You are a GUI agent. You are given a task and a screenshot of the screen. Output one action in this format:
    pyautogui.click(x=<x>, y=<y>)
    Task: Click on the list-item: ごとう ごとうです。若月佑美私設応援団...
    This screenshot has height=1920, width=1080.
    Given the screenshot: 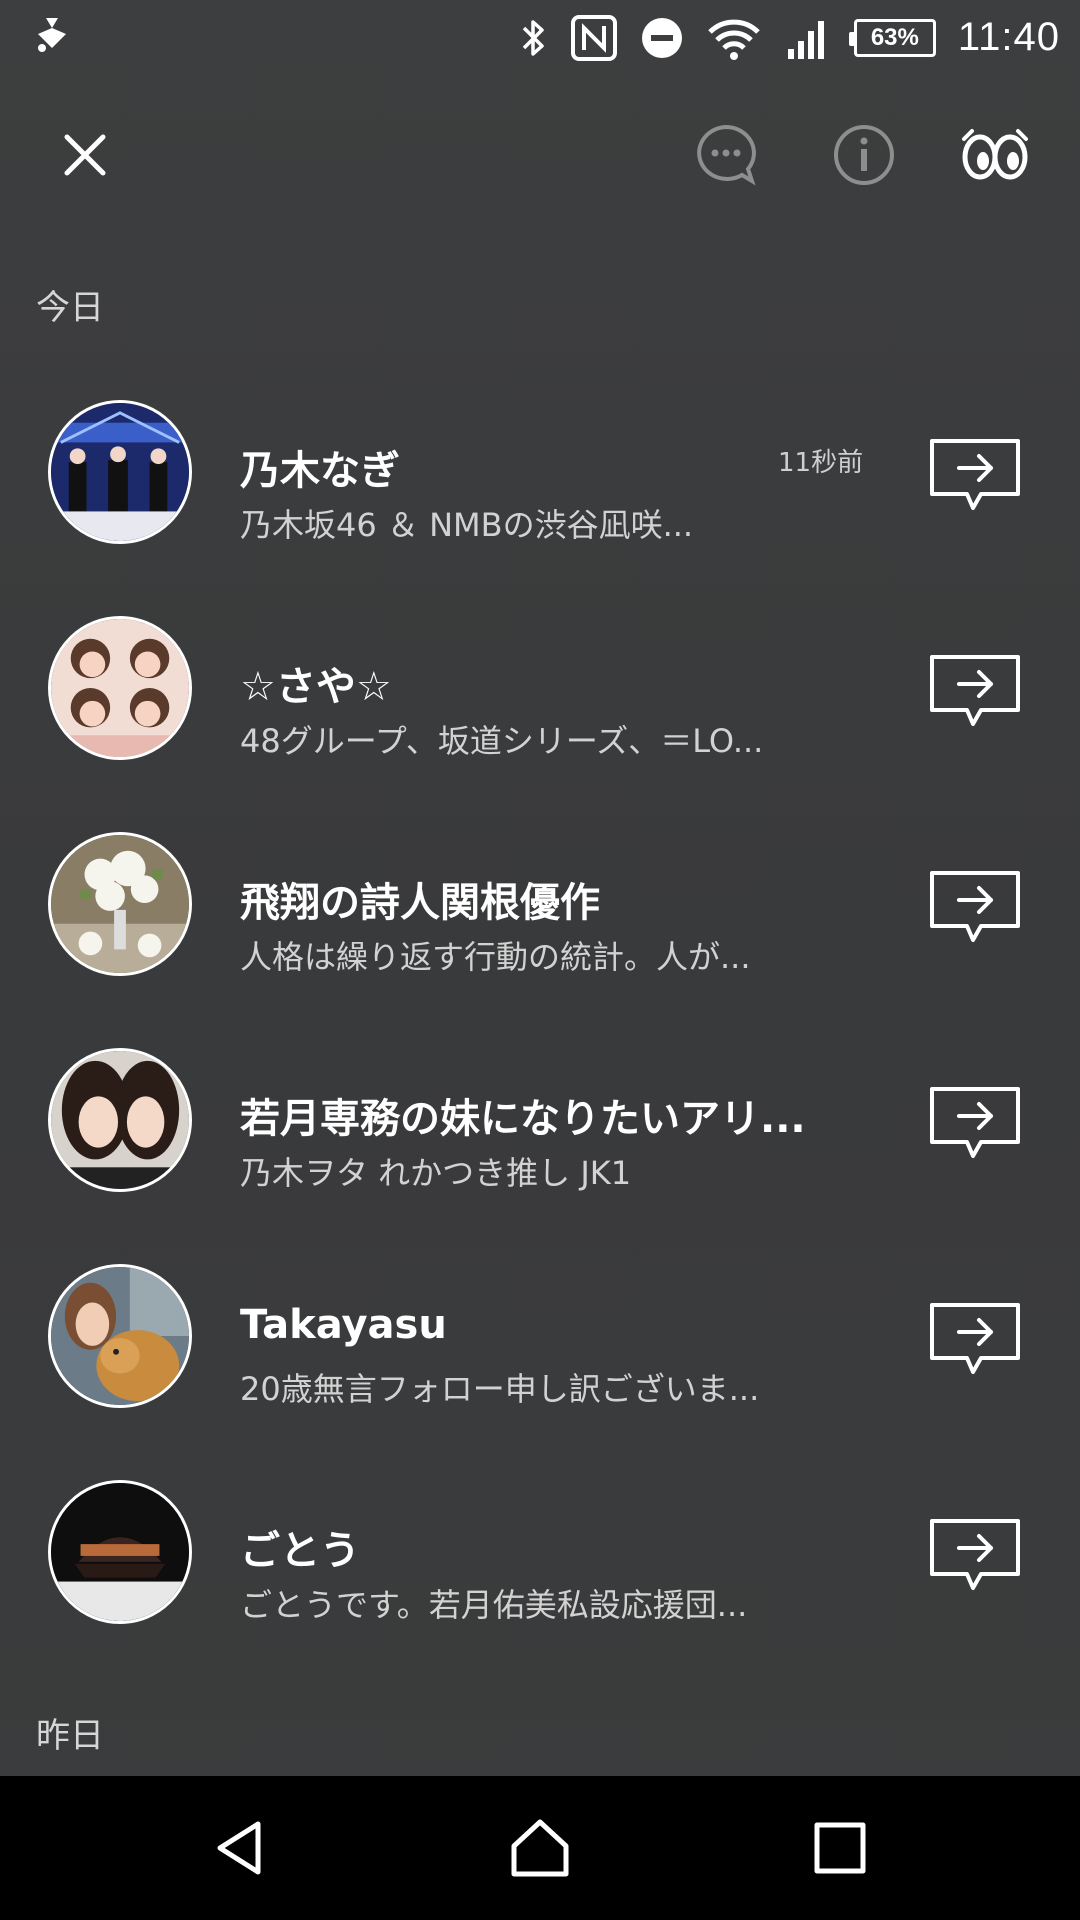 What is the action you would take?
    pyautogui.click(x=540, y=1548)
    